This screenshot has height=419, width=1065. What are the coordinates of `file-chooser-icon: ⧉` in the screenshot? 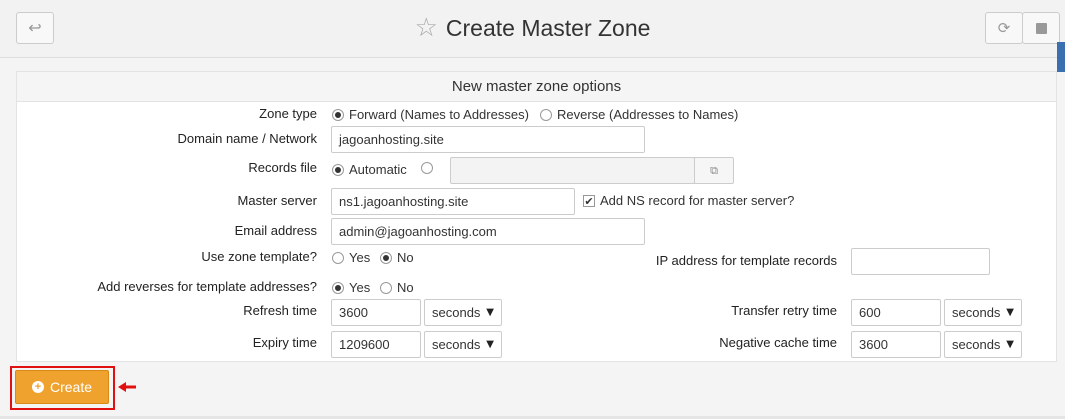 It's located at (714, 170).